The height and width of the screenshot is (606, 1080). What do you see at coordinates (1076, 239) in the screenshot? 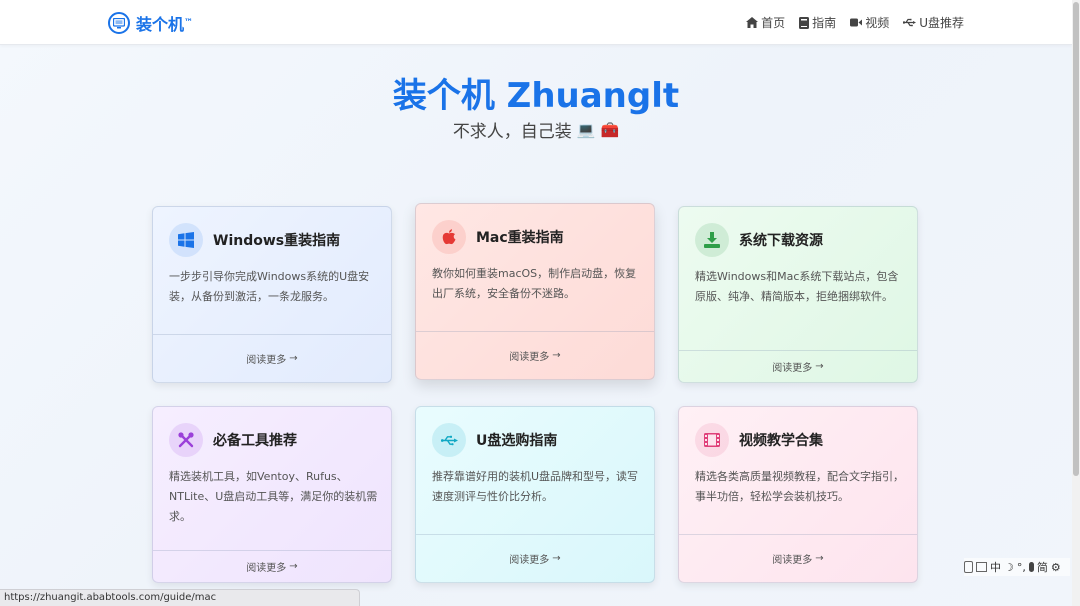
I see `scrollbar-thumb` at bounding box center [1076, 239].